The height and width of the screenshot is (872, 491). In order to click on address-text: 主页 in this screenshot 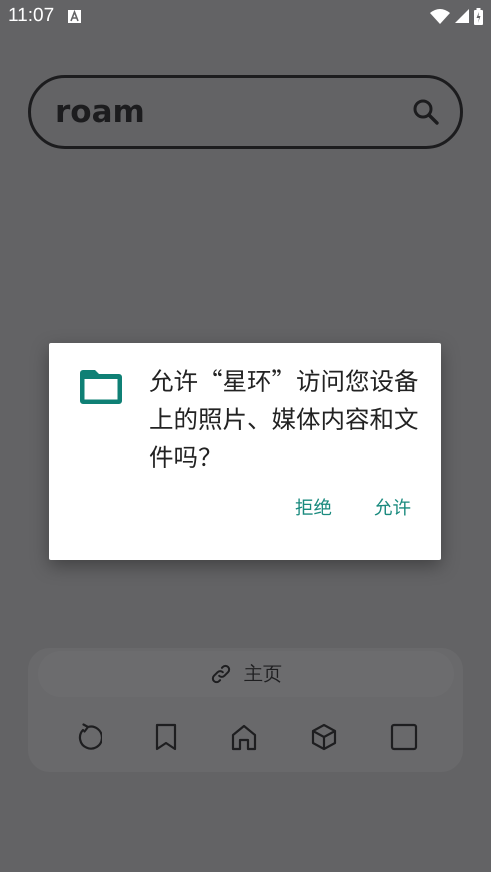, I will do `click(263, 674)`.